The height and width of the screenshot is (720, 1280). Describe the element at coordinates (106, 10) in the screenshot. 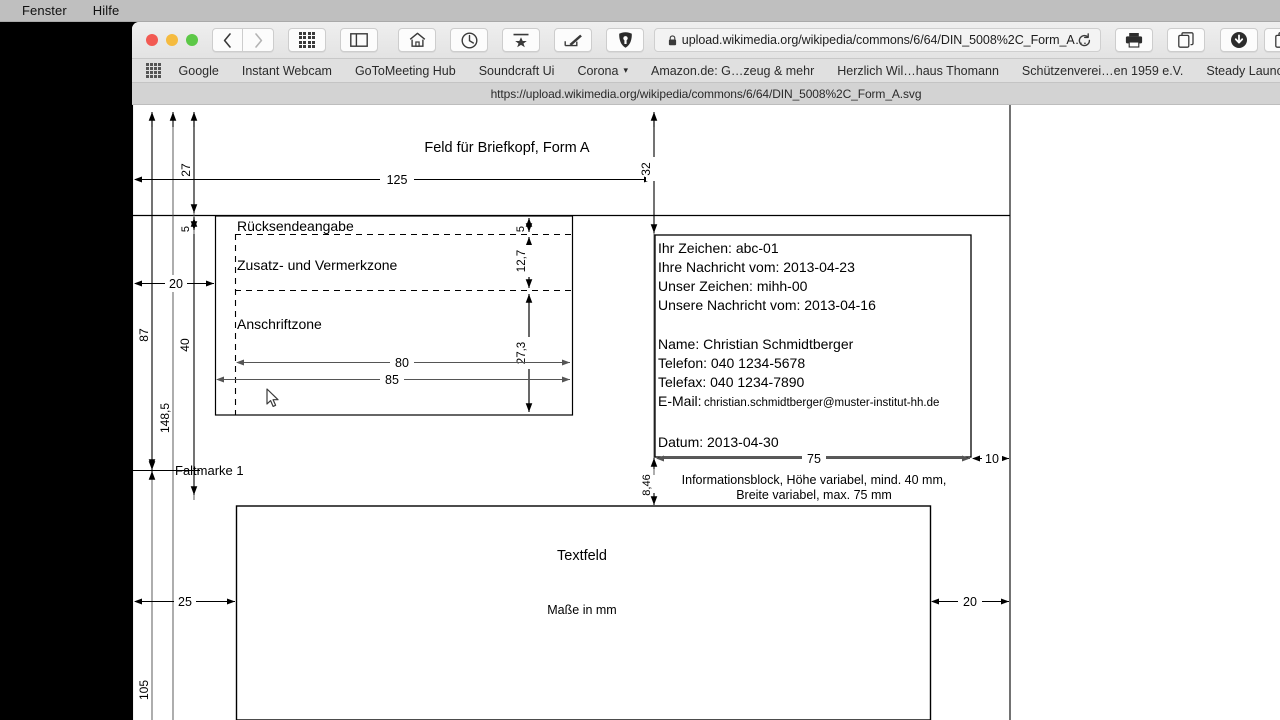

I see `menu-item-hilfe: Hilfe` at that location.